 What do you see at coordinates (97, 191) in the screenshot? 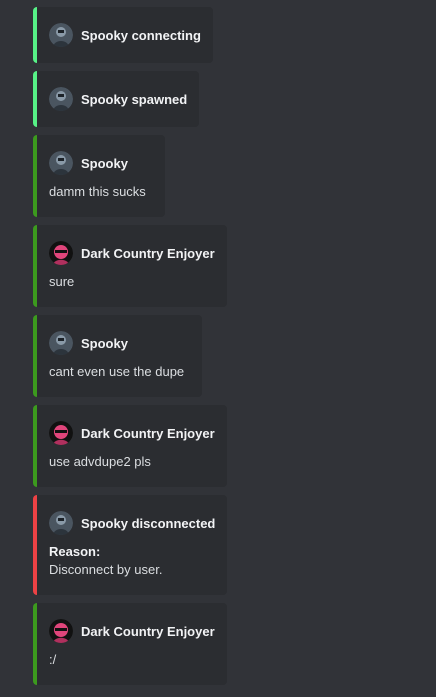
I see `message-text: damm this sucks` at bounding box center [97, 191].